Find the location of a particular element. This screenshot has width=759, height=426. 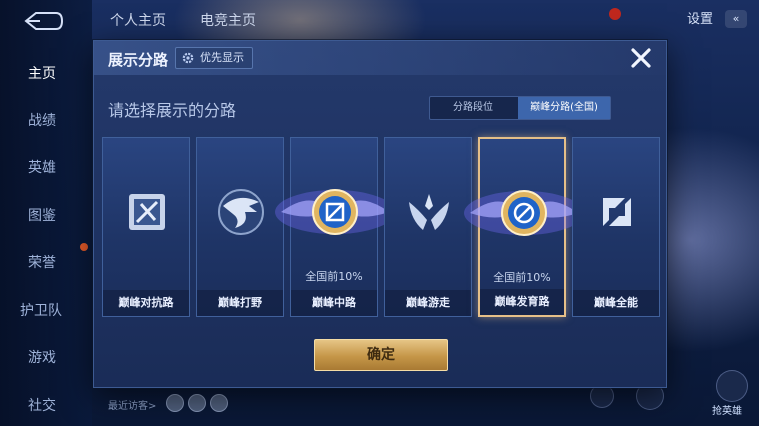

close-icon is located at coordinates (641, 58).